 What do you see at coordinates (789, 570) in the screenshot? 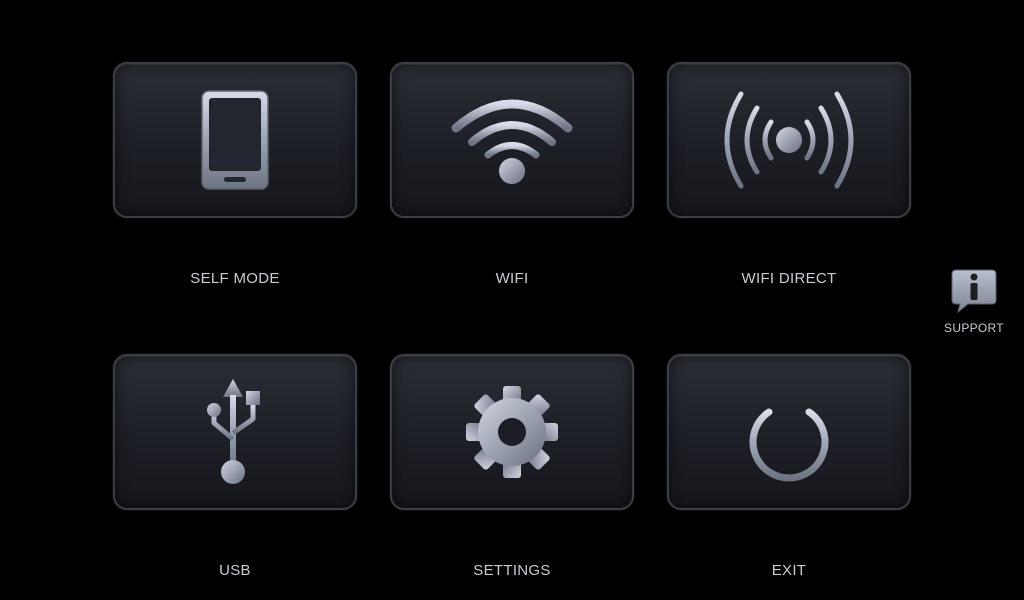
I see `exit-label: EXIT` at bounding box center [789, 570].